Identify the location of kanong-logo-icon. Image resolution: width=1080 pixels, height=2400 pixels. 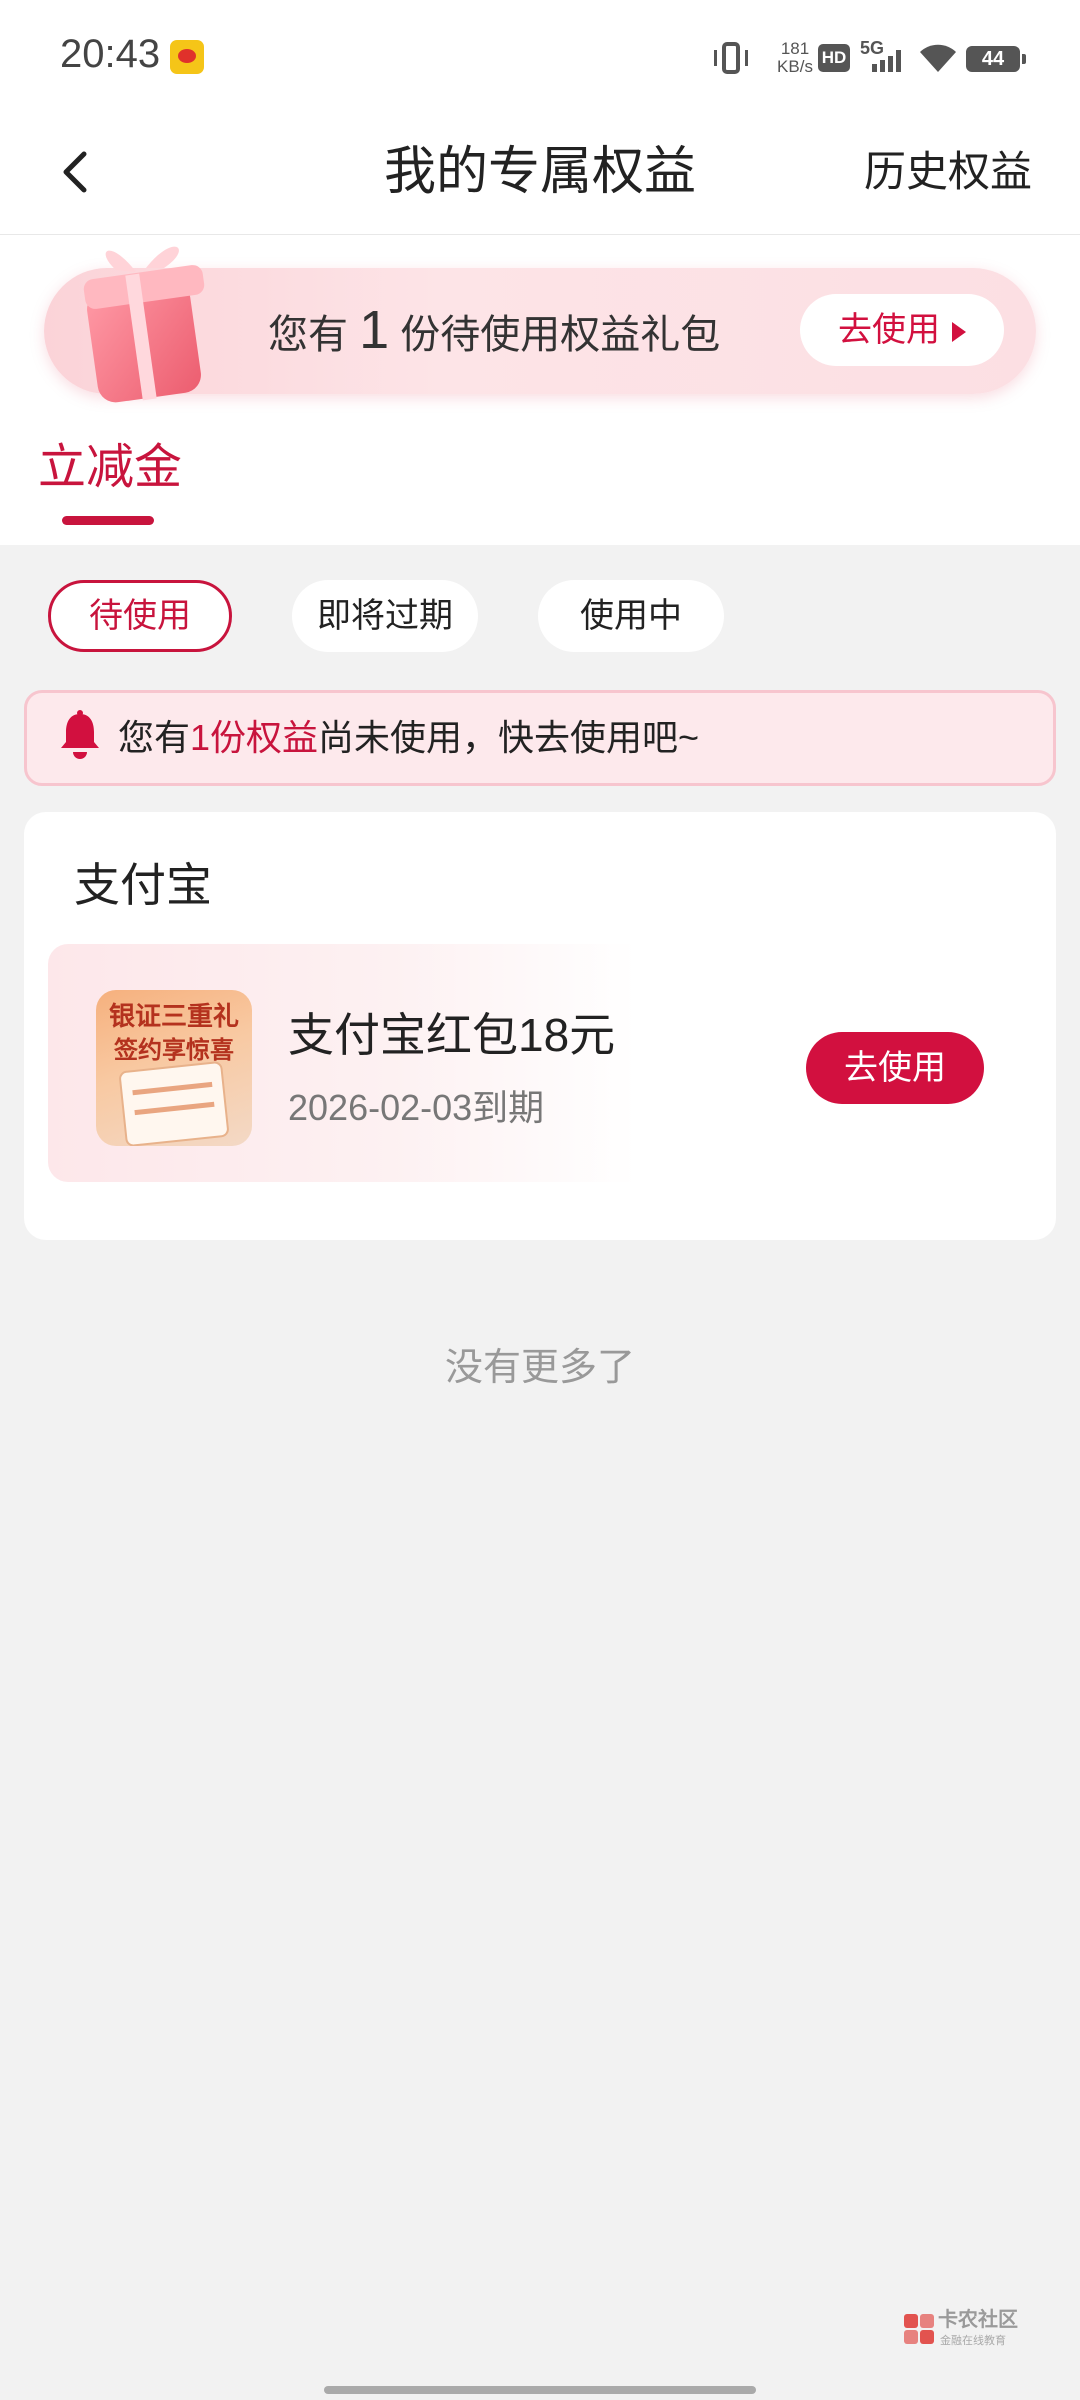
(919, 2329).